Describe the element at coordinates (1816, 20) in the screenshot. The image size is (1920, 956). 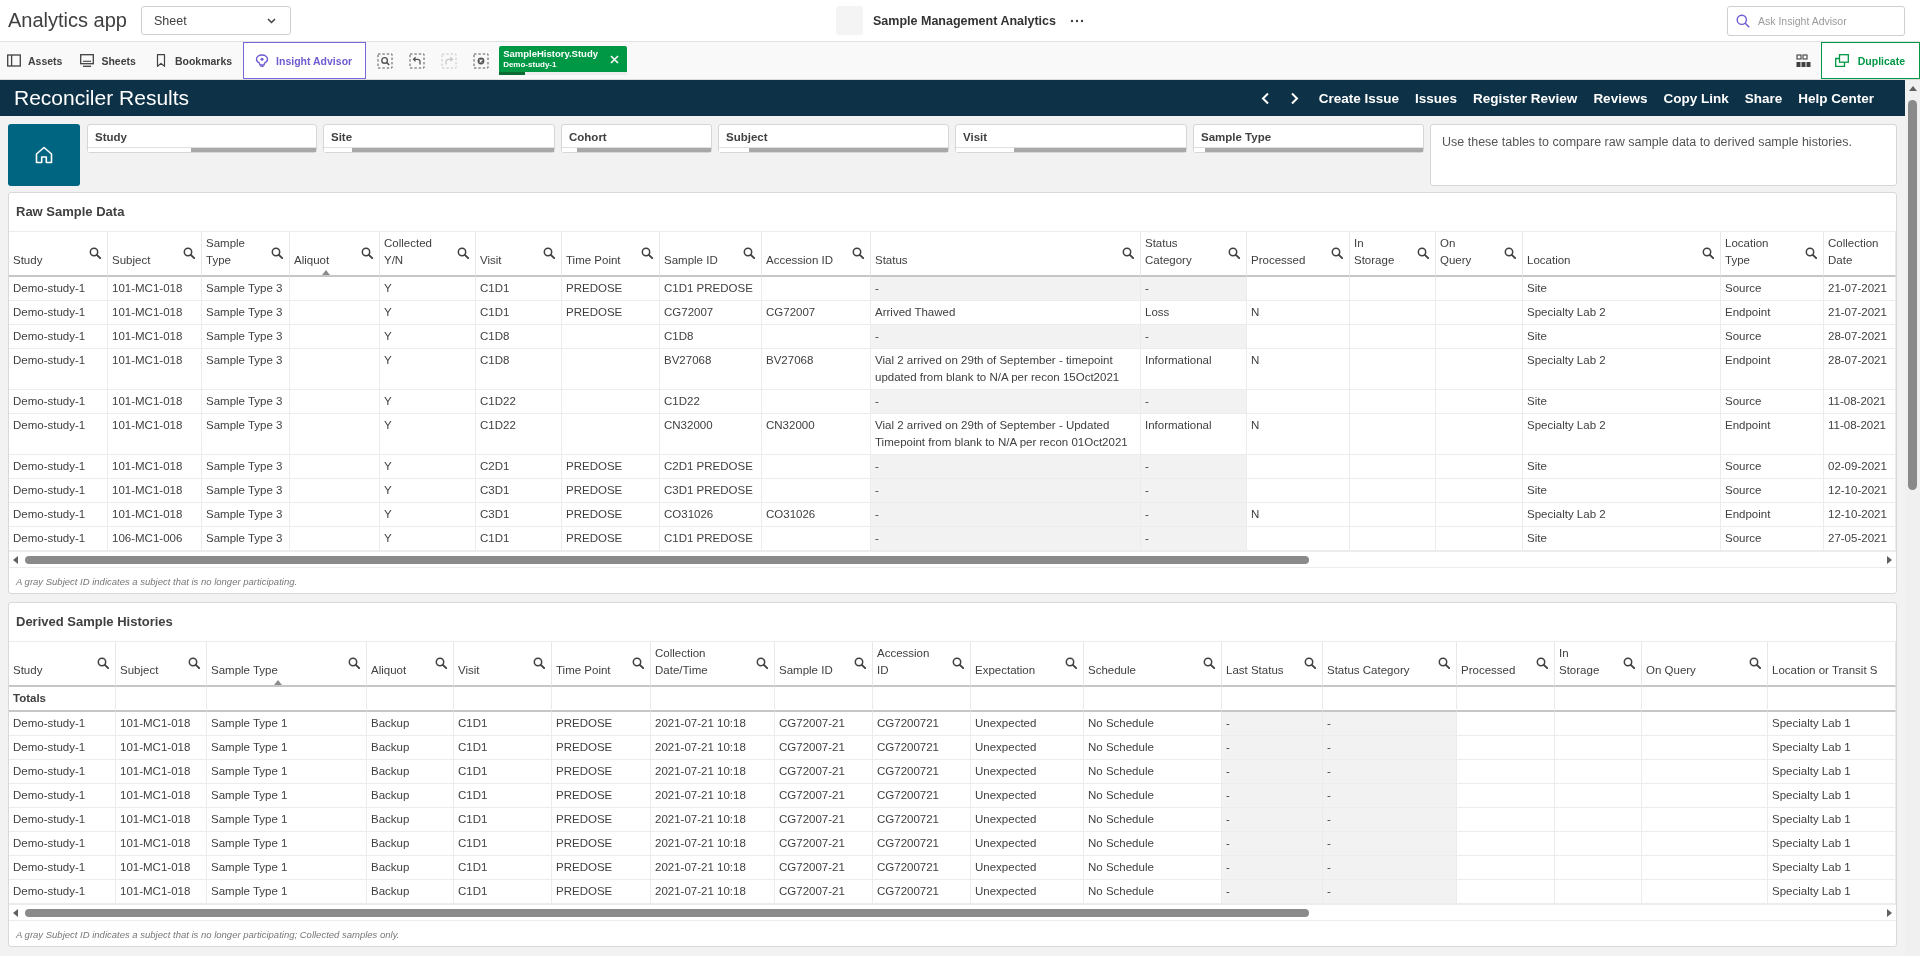
I see `search-field: Ask Insight Advisor` at that location.